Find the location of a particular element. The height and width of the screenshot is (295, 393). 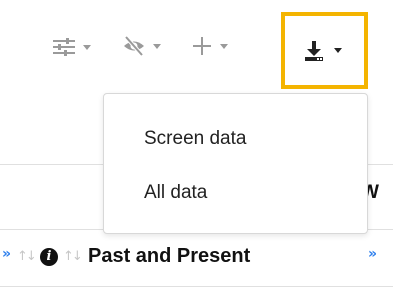

menu-item-screen-data: Screen data is located at coordinates (195, 139).